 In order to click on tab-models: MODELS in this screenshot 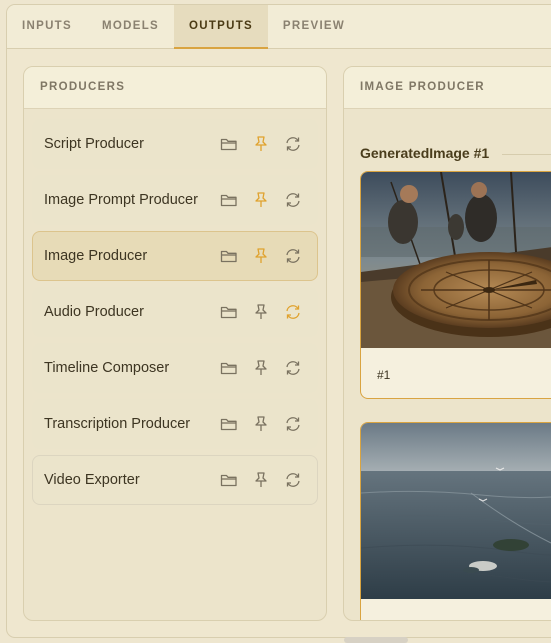, I will do `click(130, 27)`.